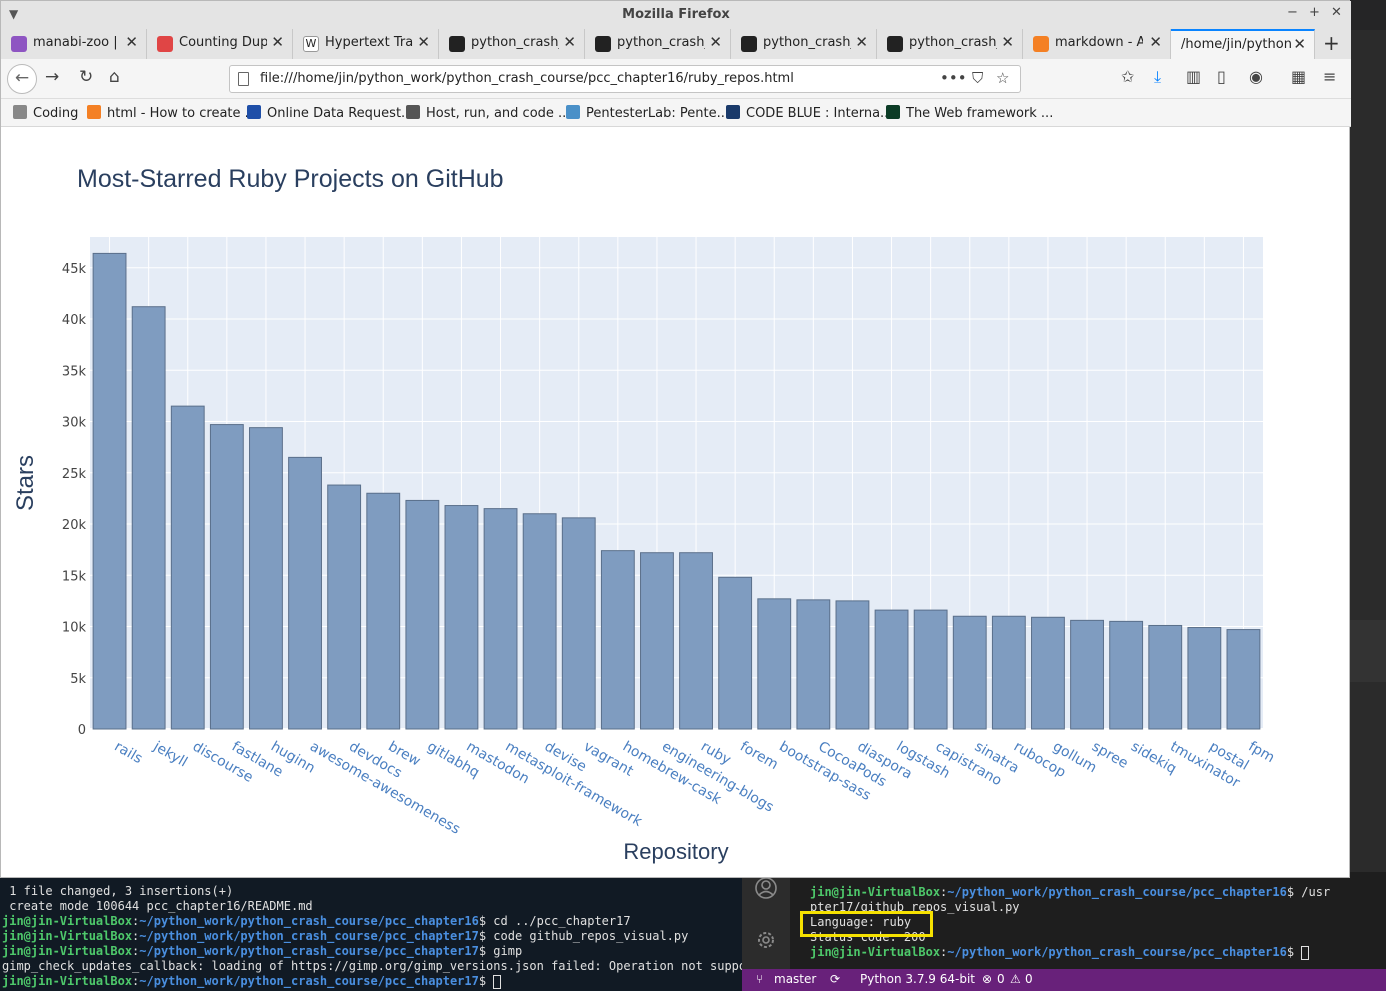 Image resolution: width=1386 pixels, height=991 pixels. I want to click on y-tick-label: 40k, so click(74, 320).